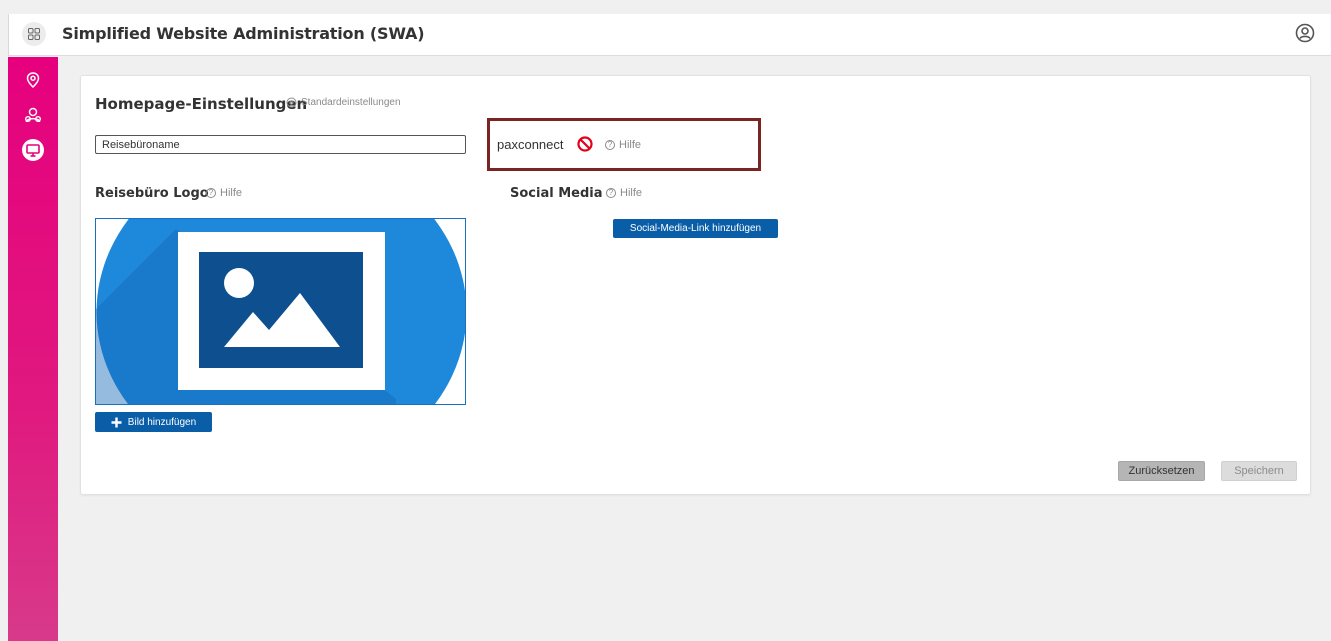 This screenshot has width=1331, height=641. I want to click on sidebar-item-website, so click(33, 150).